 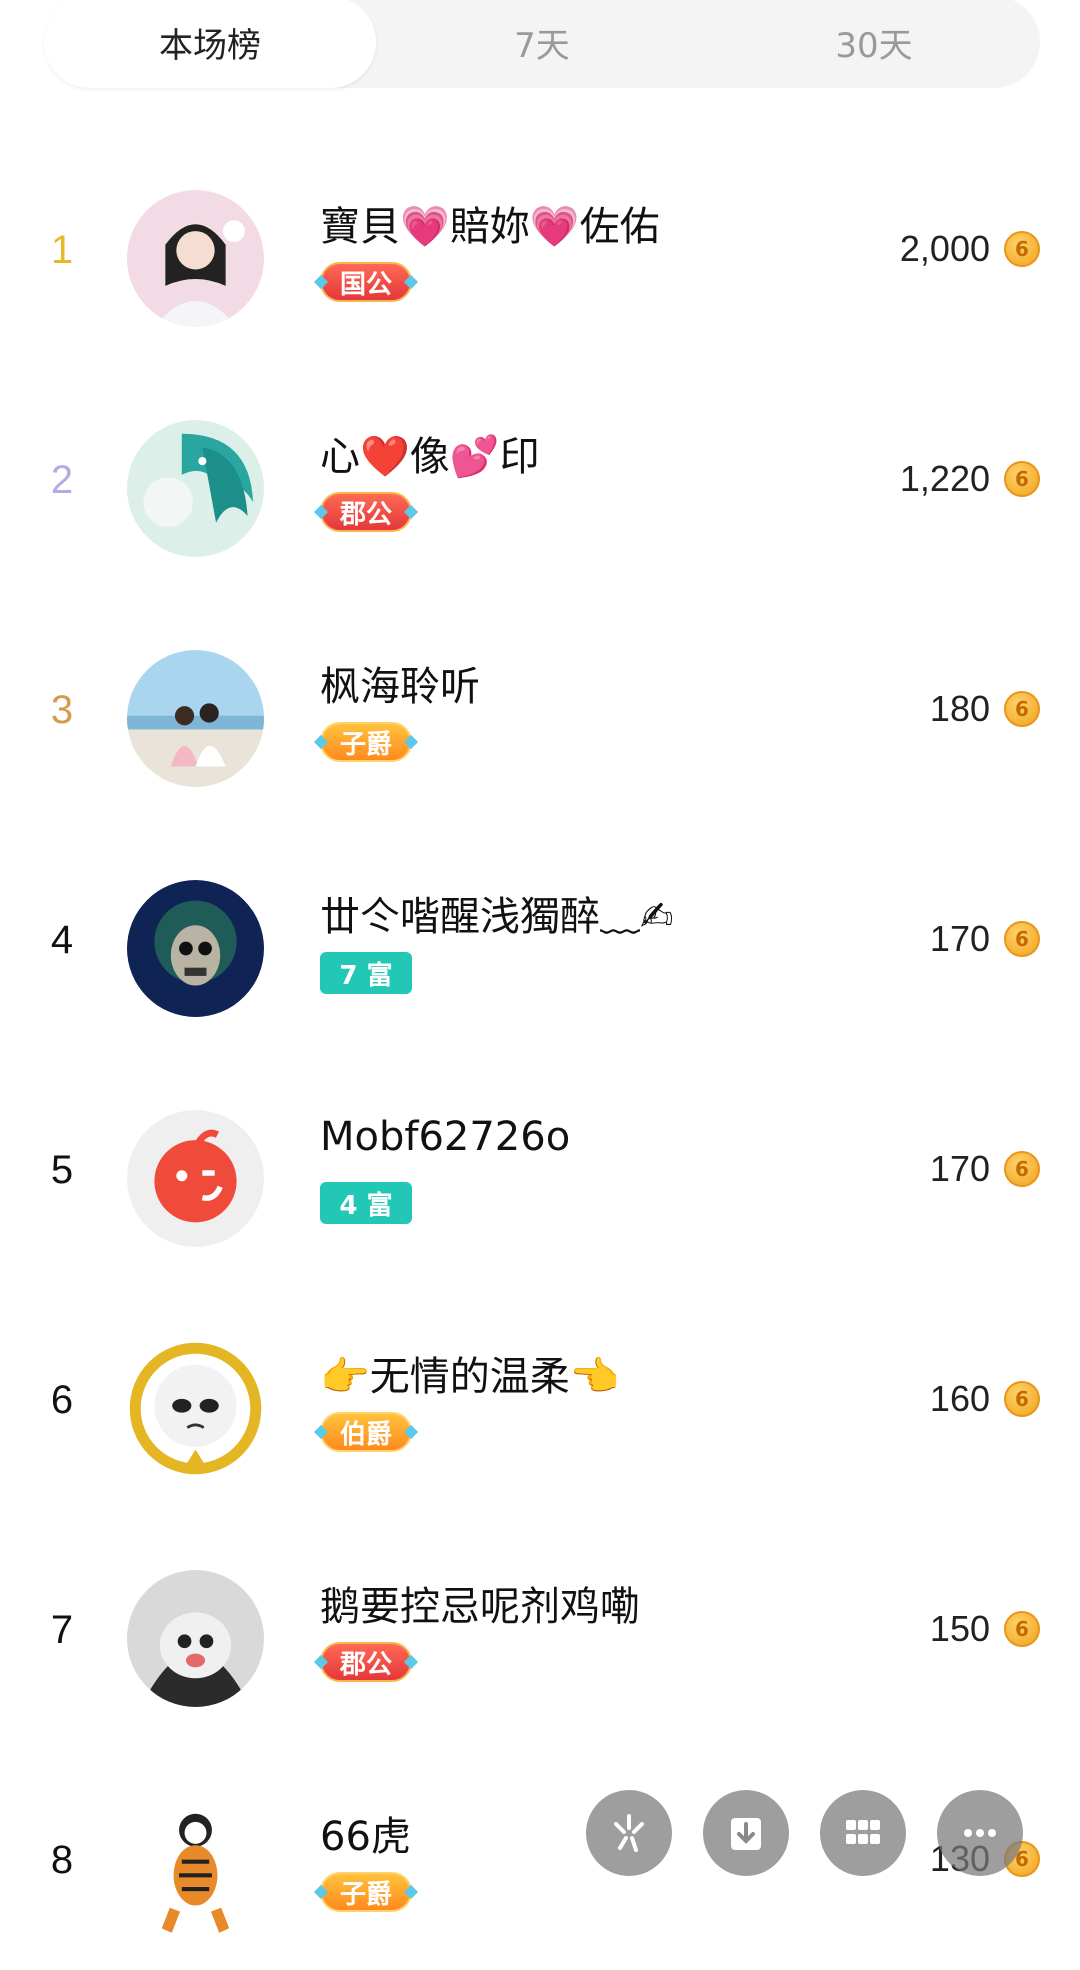 What do you see at coordinates (62, 480) in the screenshot?
I see `rank-number: 2` at bounding box center [62, 480].